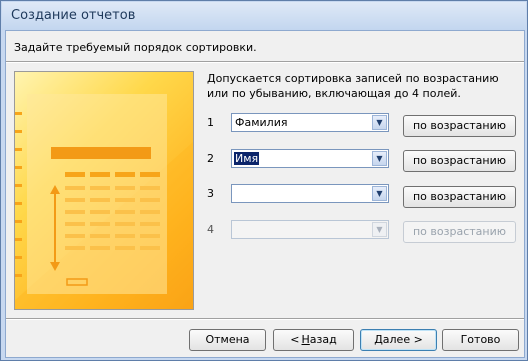 This screenshot has width=528, height=361. I want to click on back-arrow: <, so click(295, 339).